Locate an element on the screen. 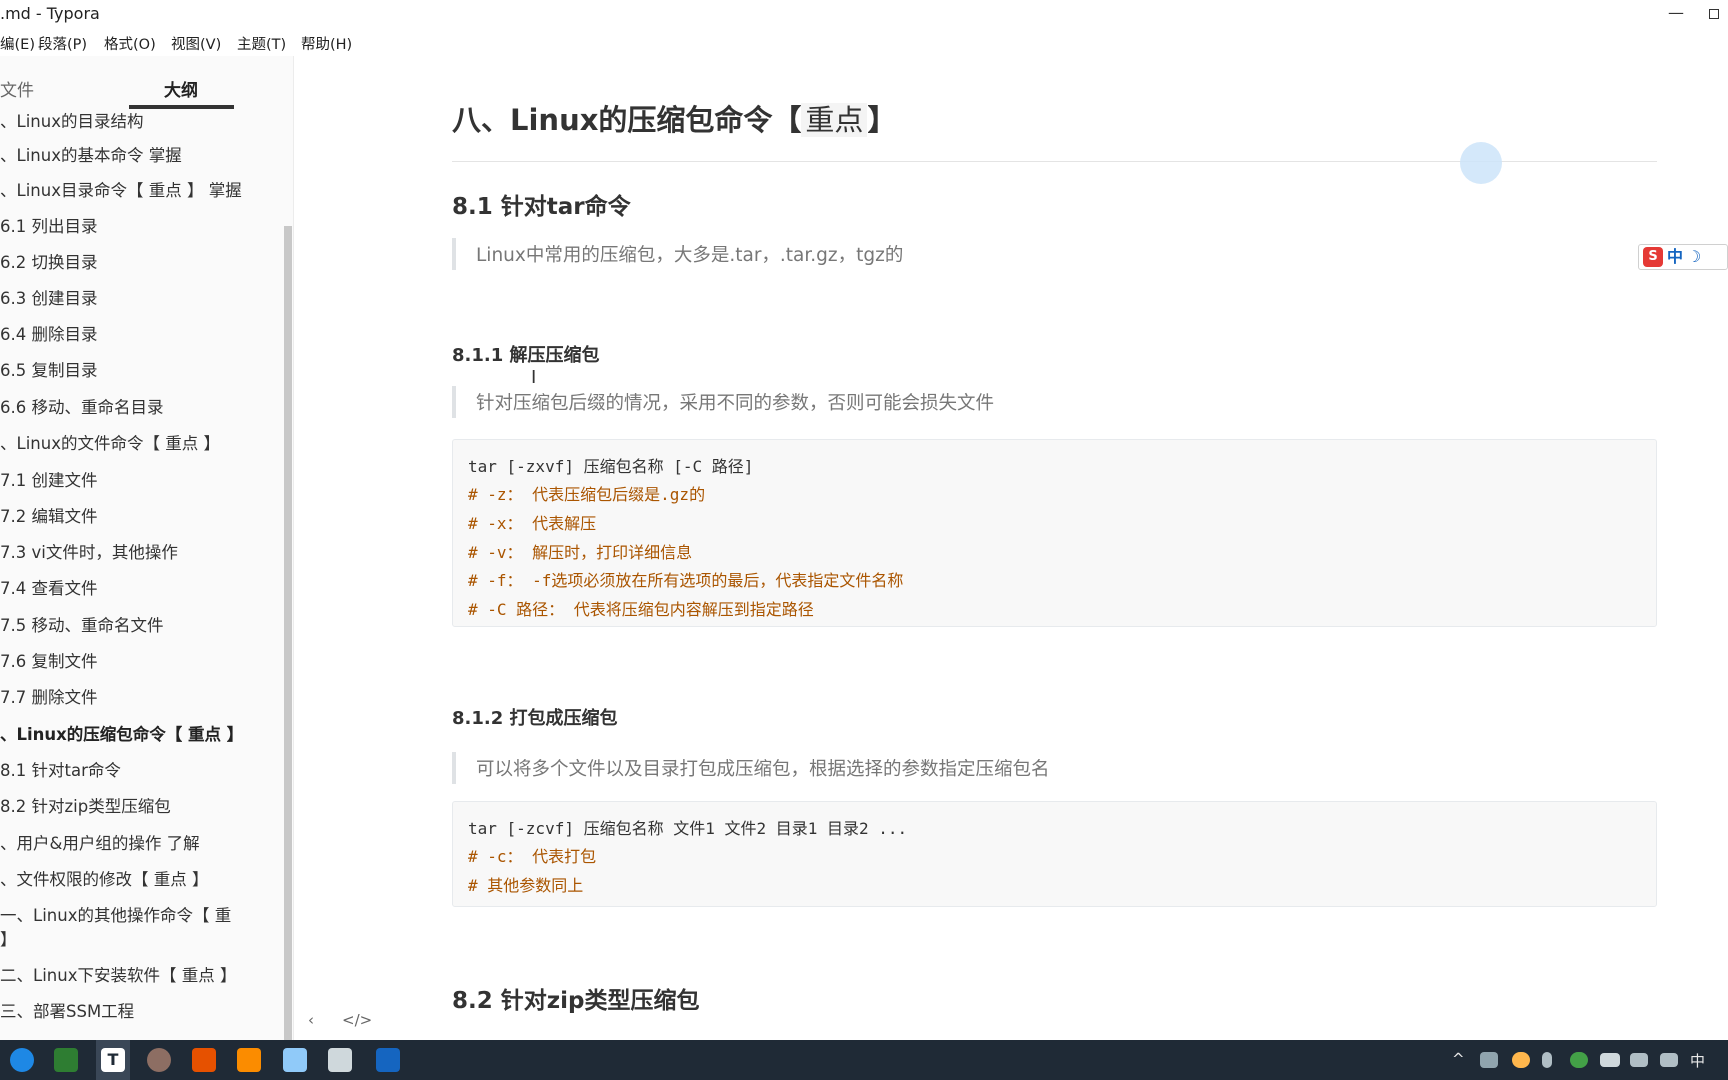 Image resolution: width=1728 pixels, height=1080 pixels. battery-icon is located at coordinates (1610, 1060).